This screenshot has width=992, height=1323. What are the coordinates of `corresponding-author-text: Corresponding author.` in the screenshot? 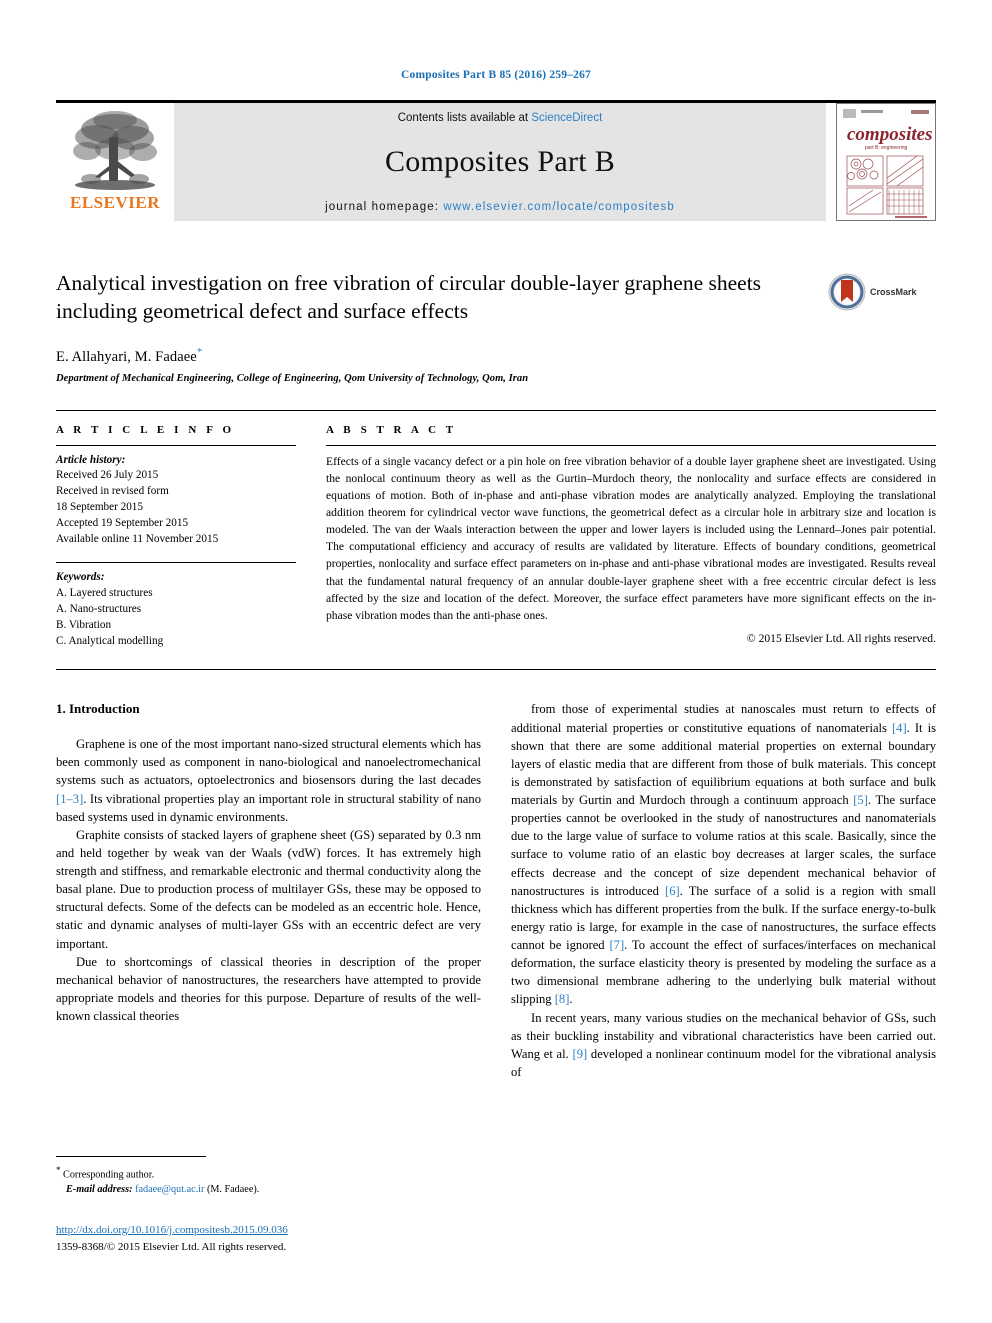 It's located at (109, 1175).